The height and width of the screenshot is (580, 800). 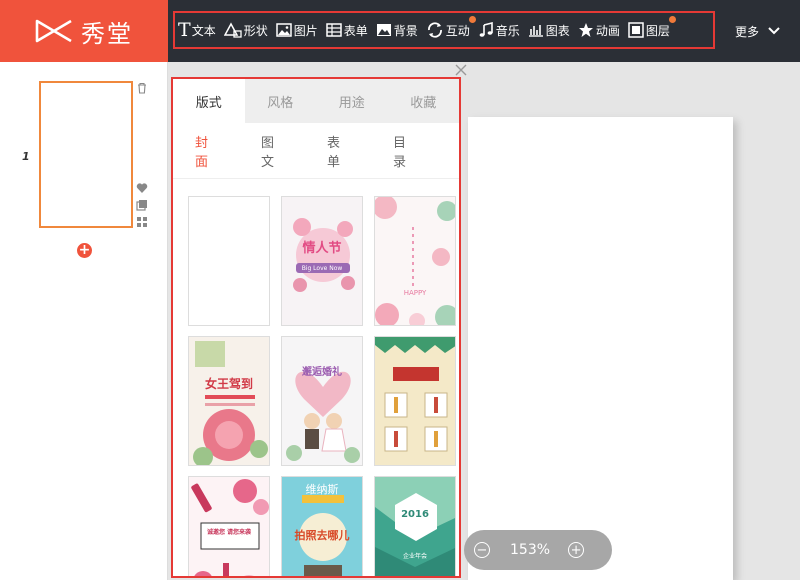 What do you see at coordinates (206, 151) in the screenshot?
I see `subtab-cover: 封面` at bounding box center [206, 151].